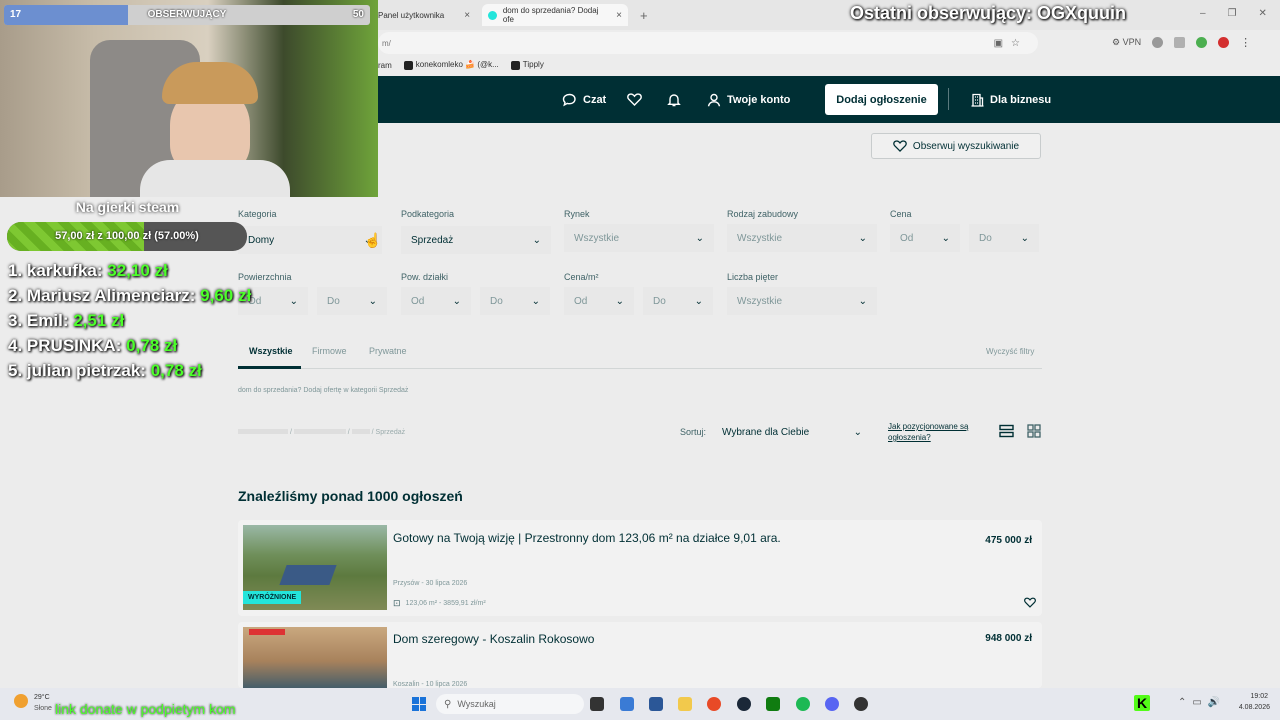  What do you see at coordinates (744, 704) in the screenshot?
I see `steam-icon` at bounding box center [744, 704].